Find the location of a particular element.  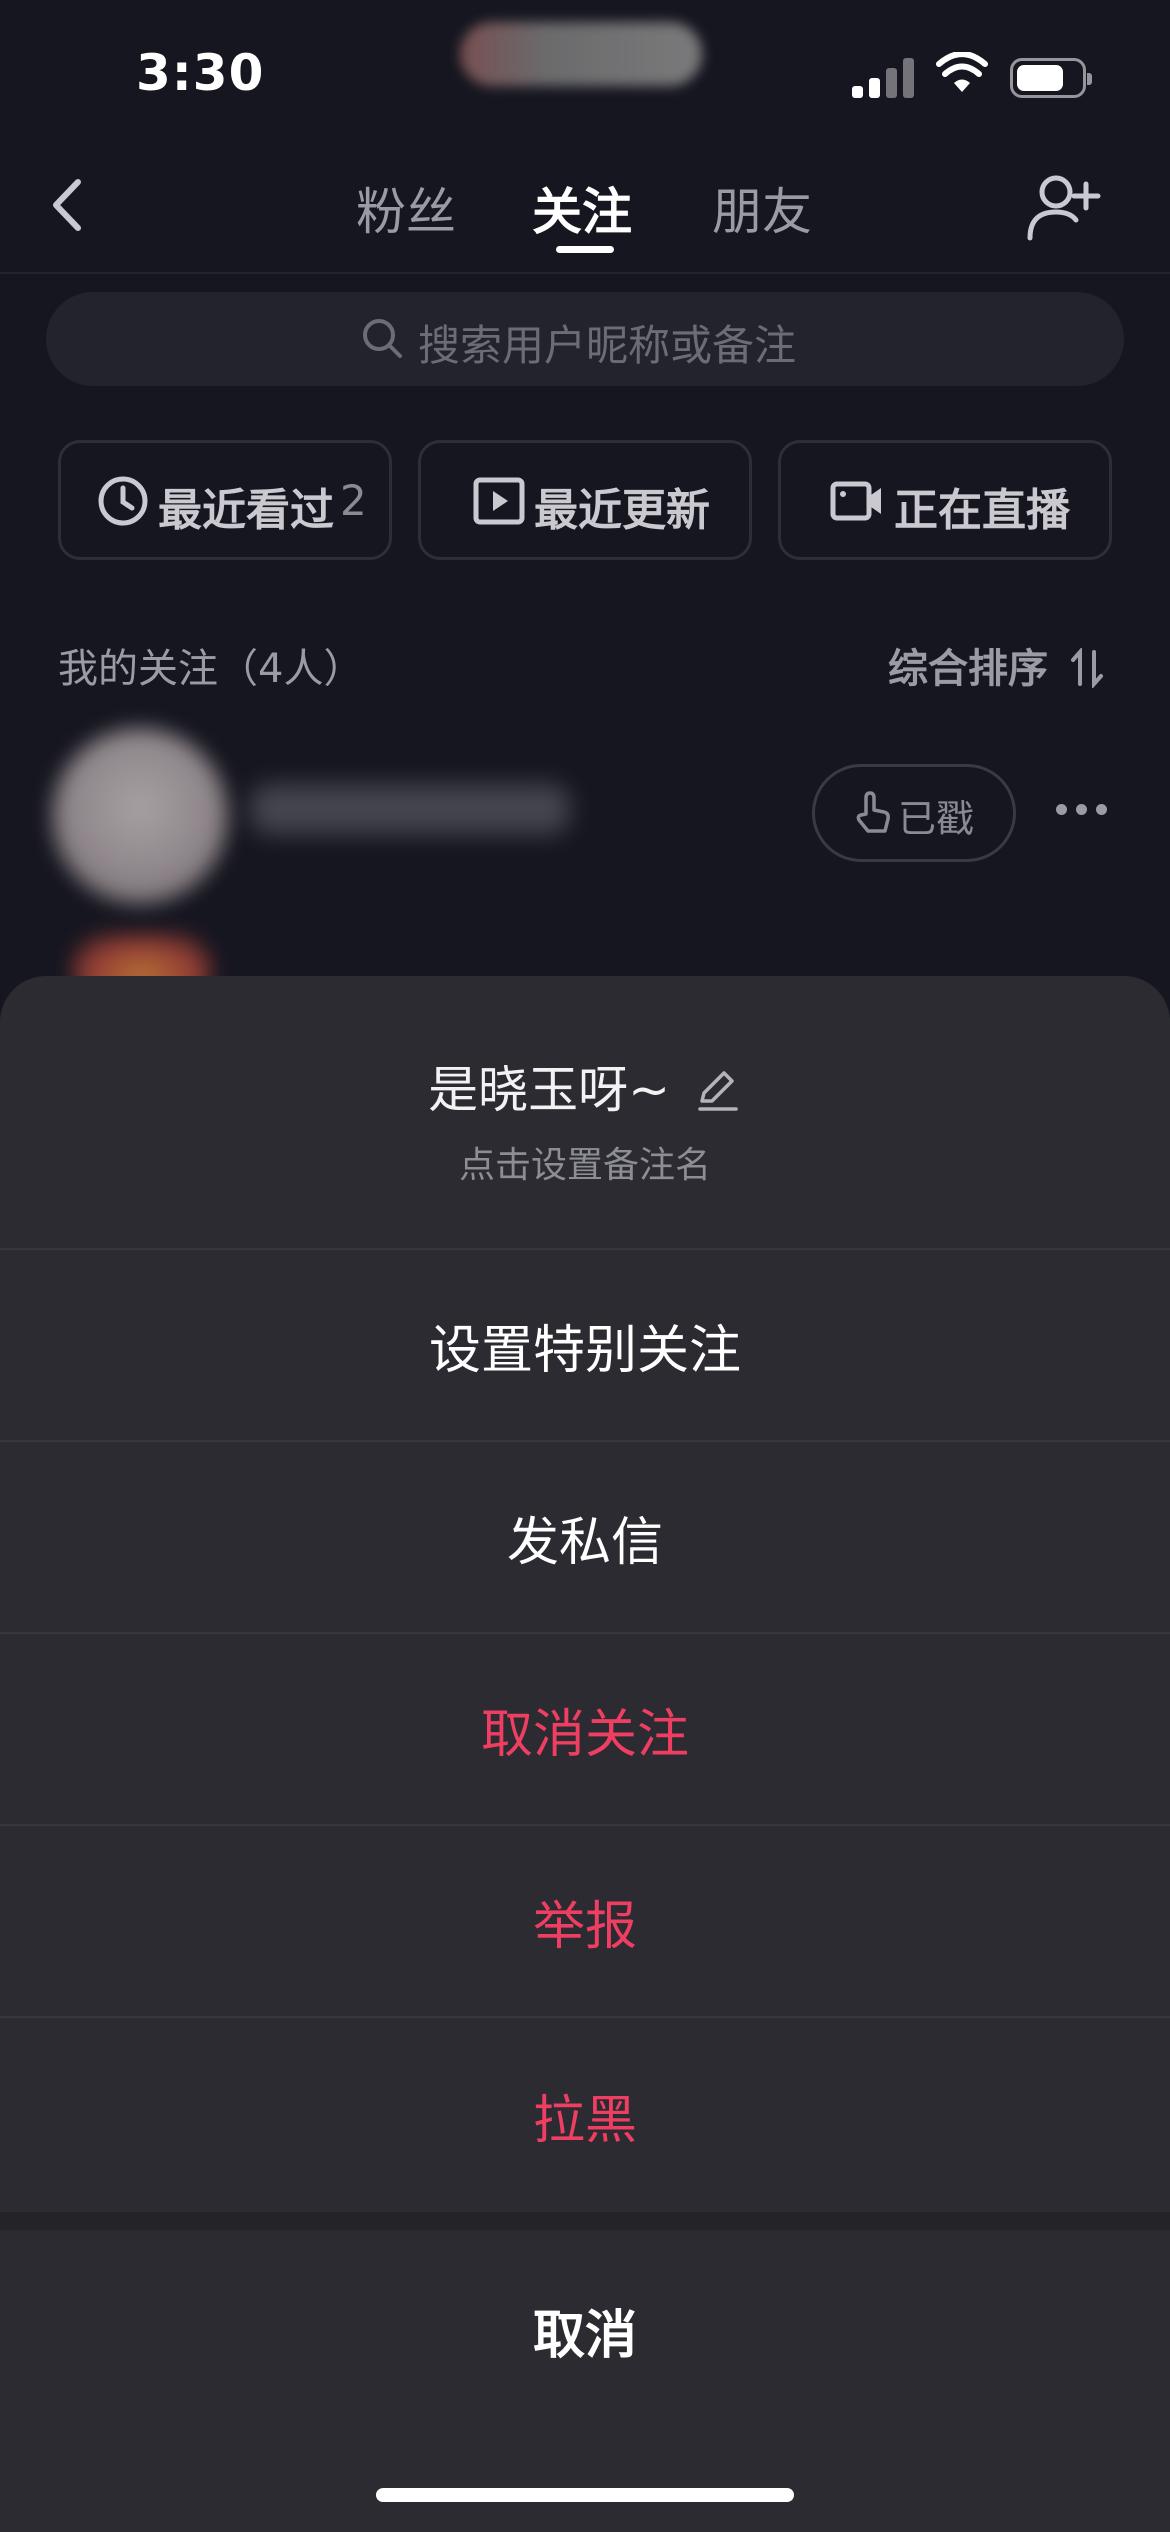

sort-label: 综合排序 is located at coordinates (968, 669).